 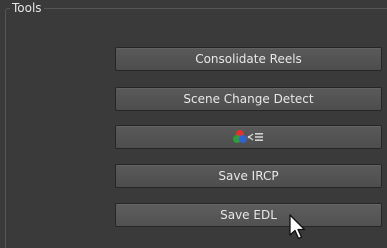 I want to click on scene-change-detect-button: Scene Change Detect, so click(x=248, y=99).